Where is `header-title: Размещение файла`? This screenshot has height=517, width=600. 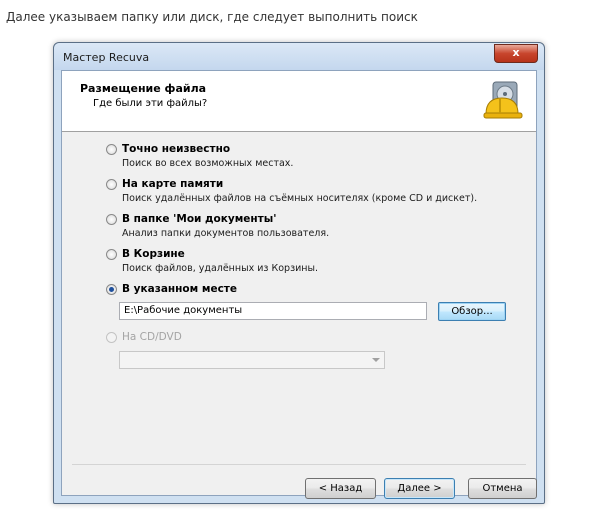
header-title: Размещение файла is located at coordinates (143, 88).